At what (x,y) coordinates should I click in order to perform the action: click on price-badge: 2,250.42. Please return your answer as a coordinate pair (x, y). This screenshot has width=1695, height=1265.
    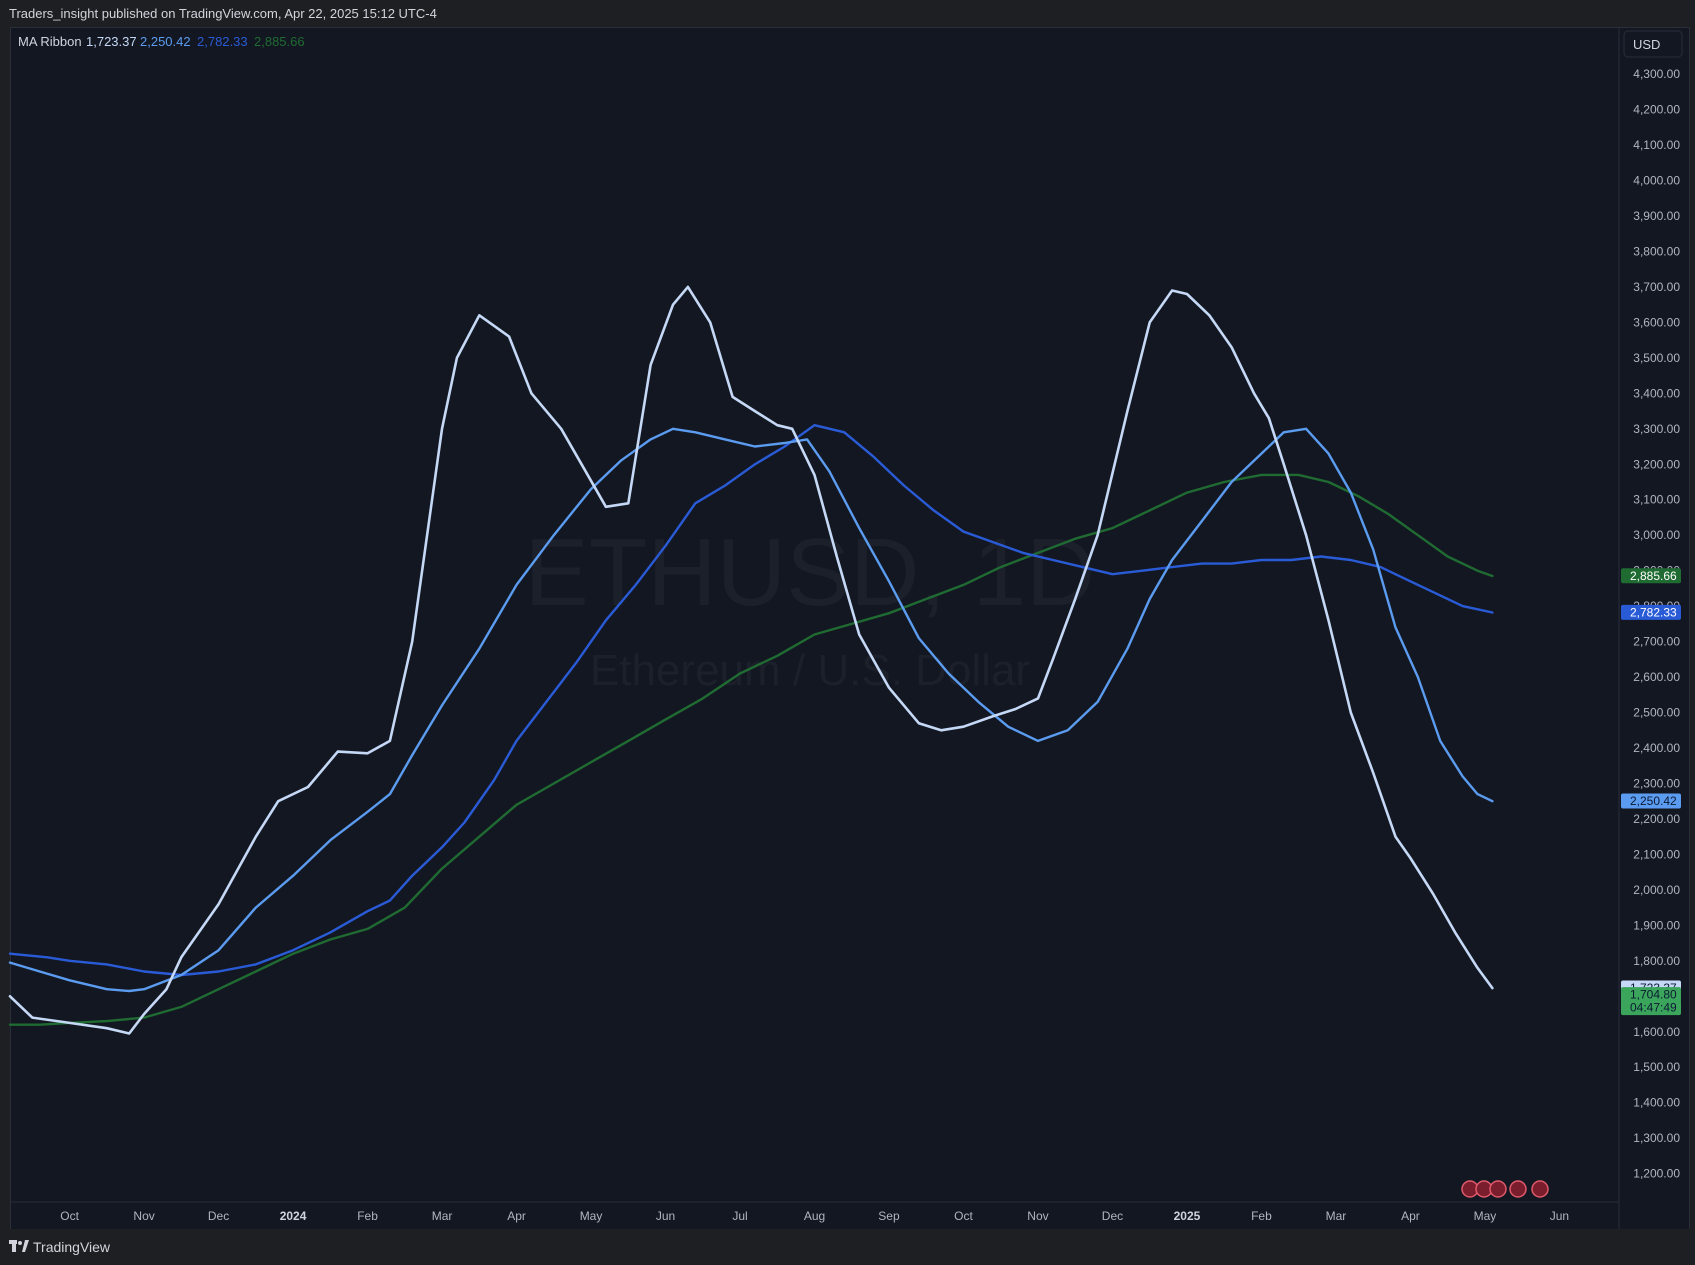
    Looking at the image, I should click on (1651, 801).